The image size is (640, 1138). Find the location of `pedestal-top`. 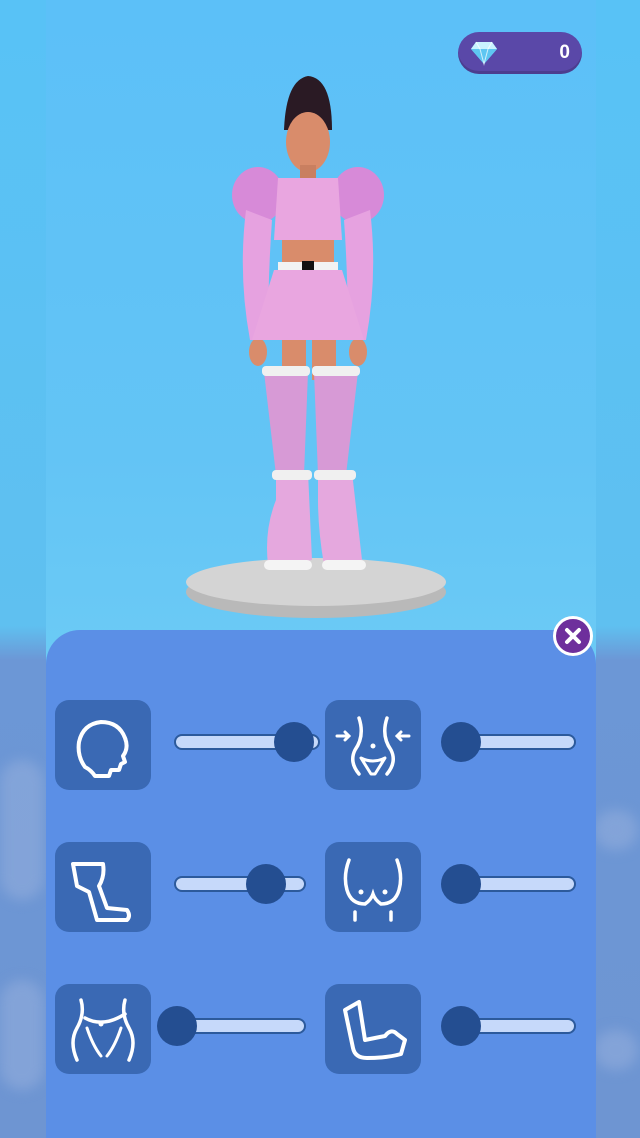

pedestal-top is located at coordinates (316, 582).